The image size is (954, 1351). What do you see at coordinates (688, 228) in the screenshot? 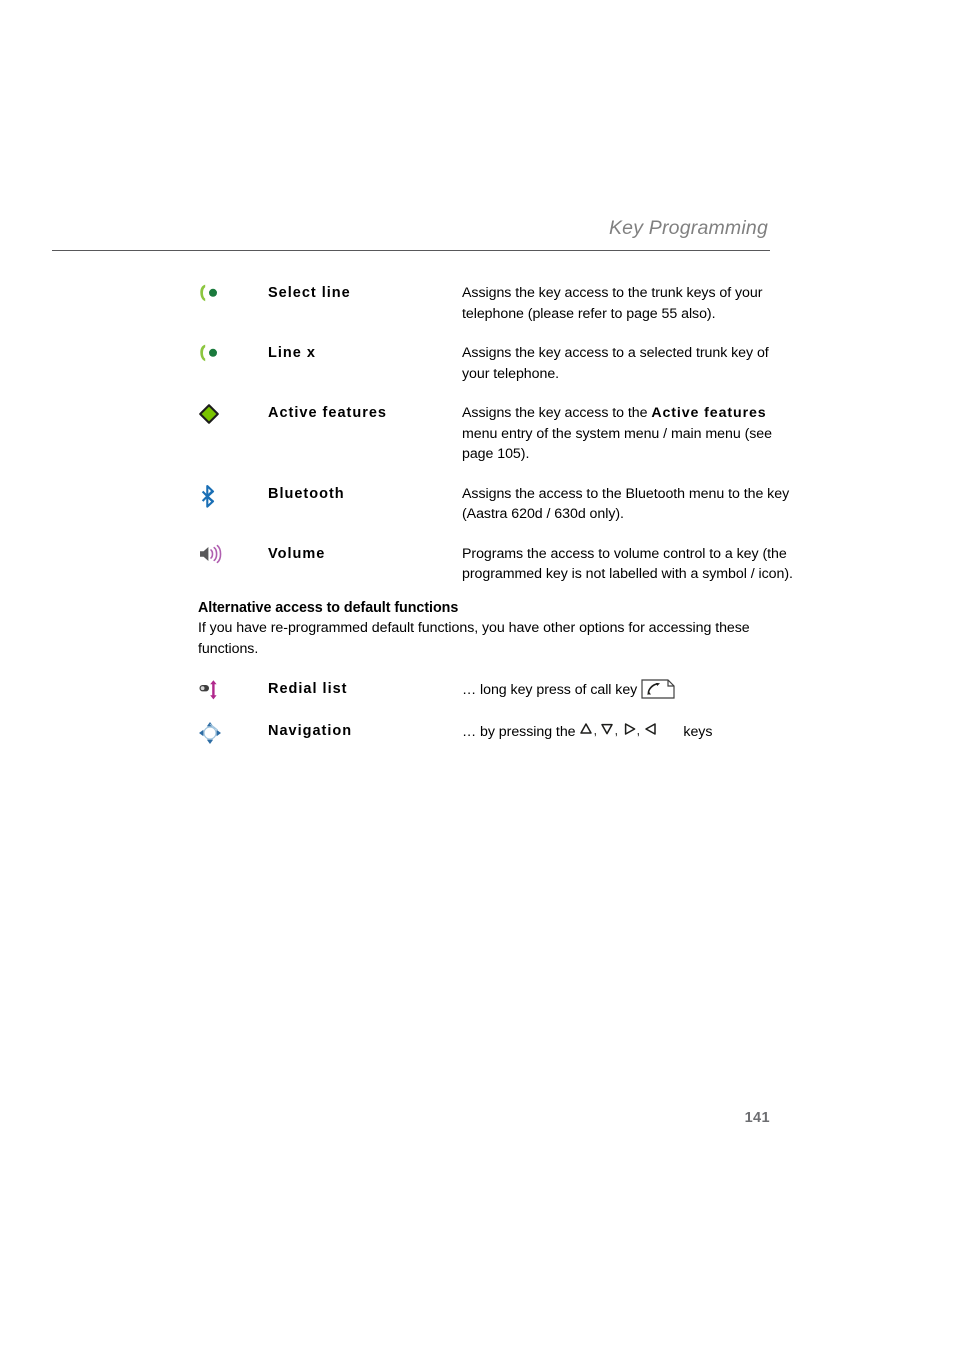
I see `page-title: Key Programming` at bounding box center [688, 228].